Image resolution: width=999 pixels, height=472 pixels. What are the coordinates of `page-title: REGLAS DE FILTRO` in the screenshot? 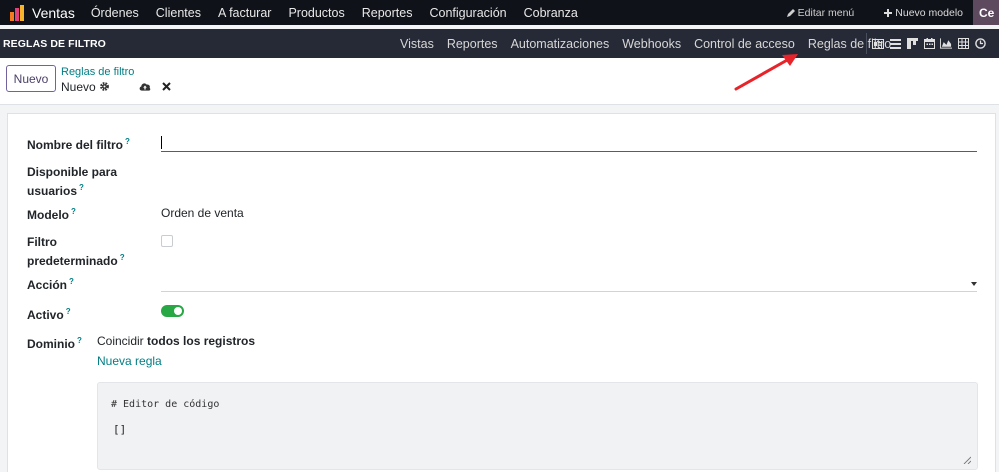 It's located at (54, 43).